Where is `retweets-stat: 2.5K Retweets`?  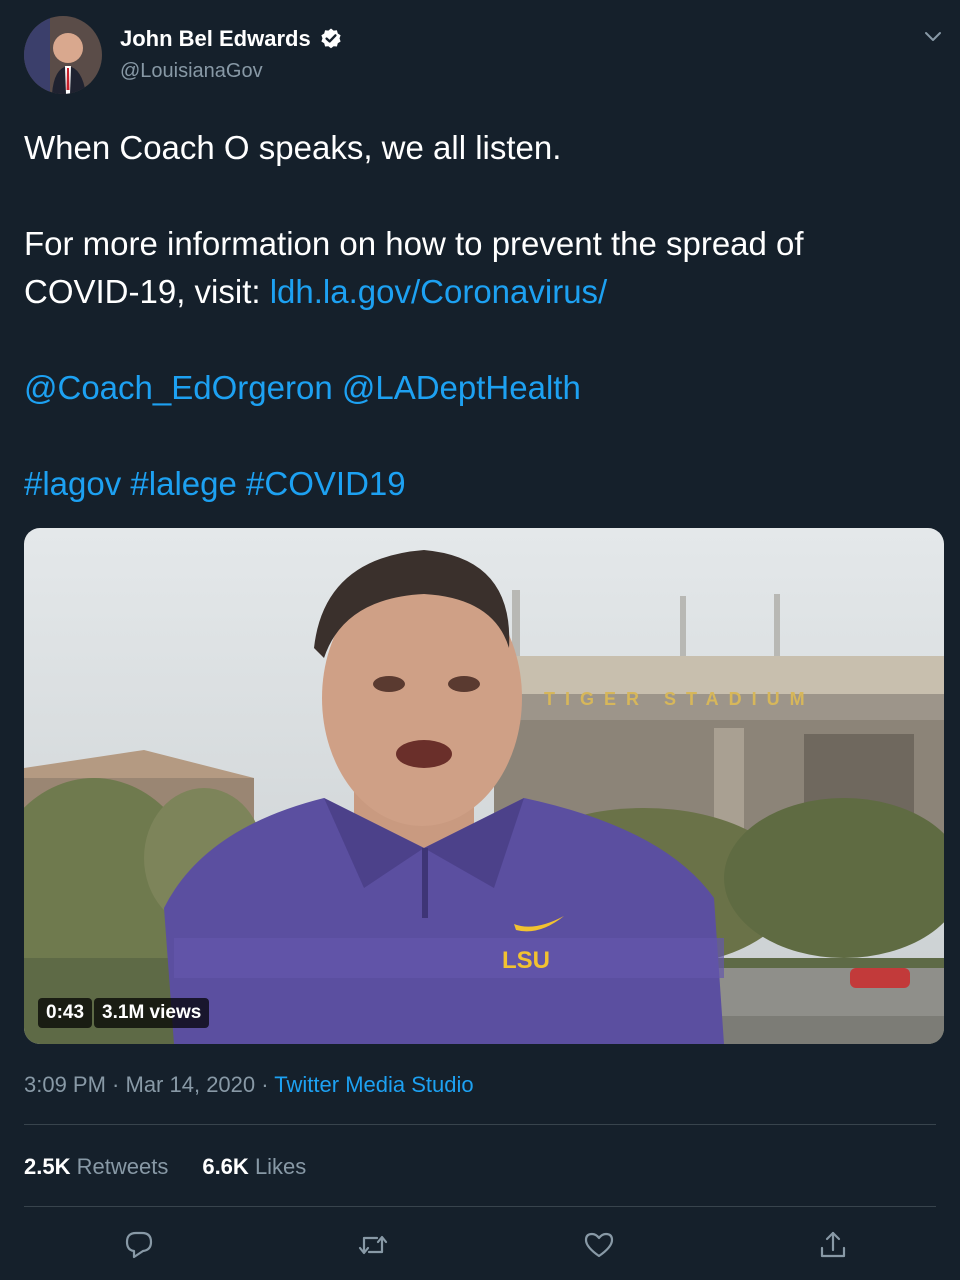
retweets-stat: 2.5K Retweets is located at coordinates (96, 1167).